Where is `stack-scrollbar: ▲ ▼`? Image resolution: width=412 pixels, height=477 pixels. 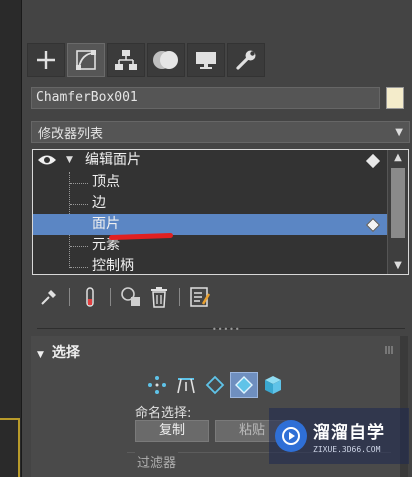
stack-scrollbar: ▲ ▼ is located at coordinates (397, 212).